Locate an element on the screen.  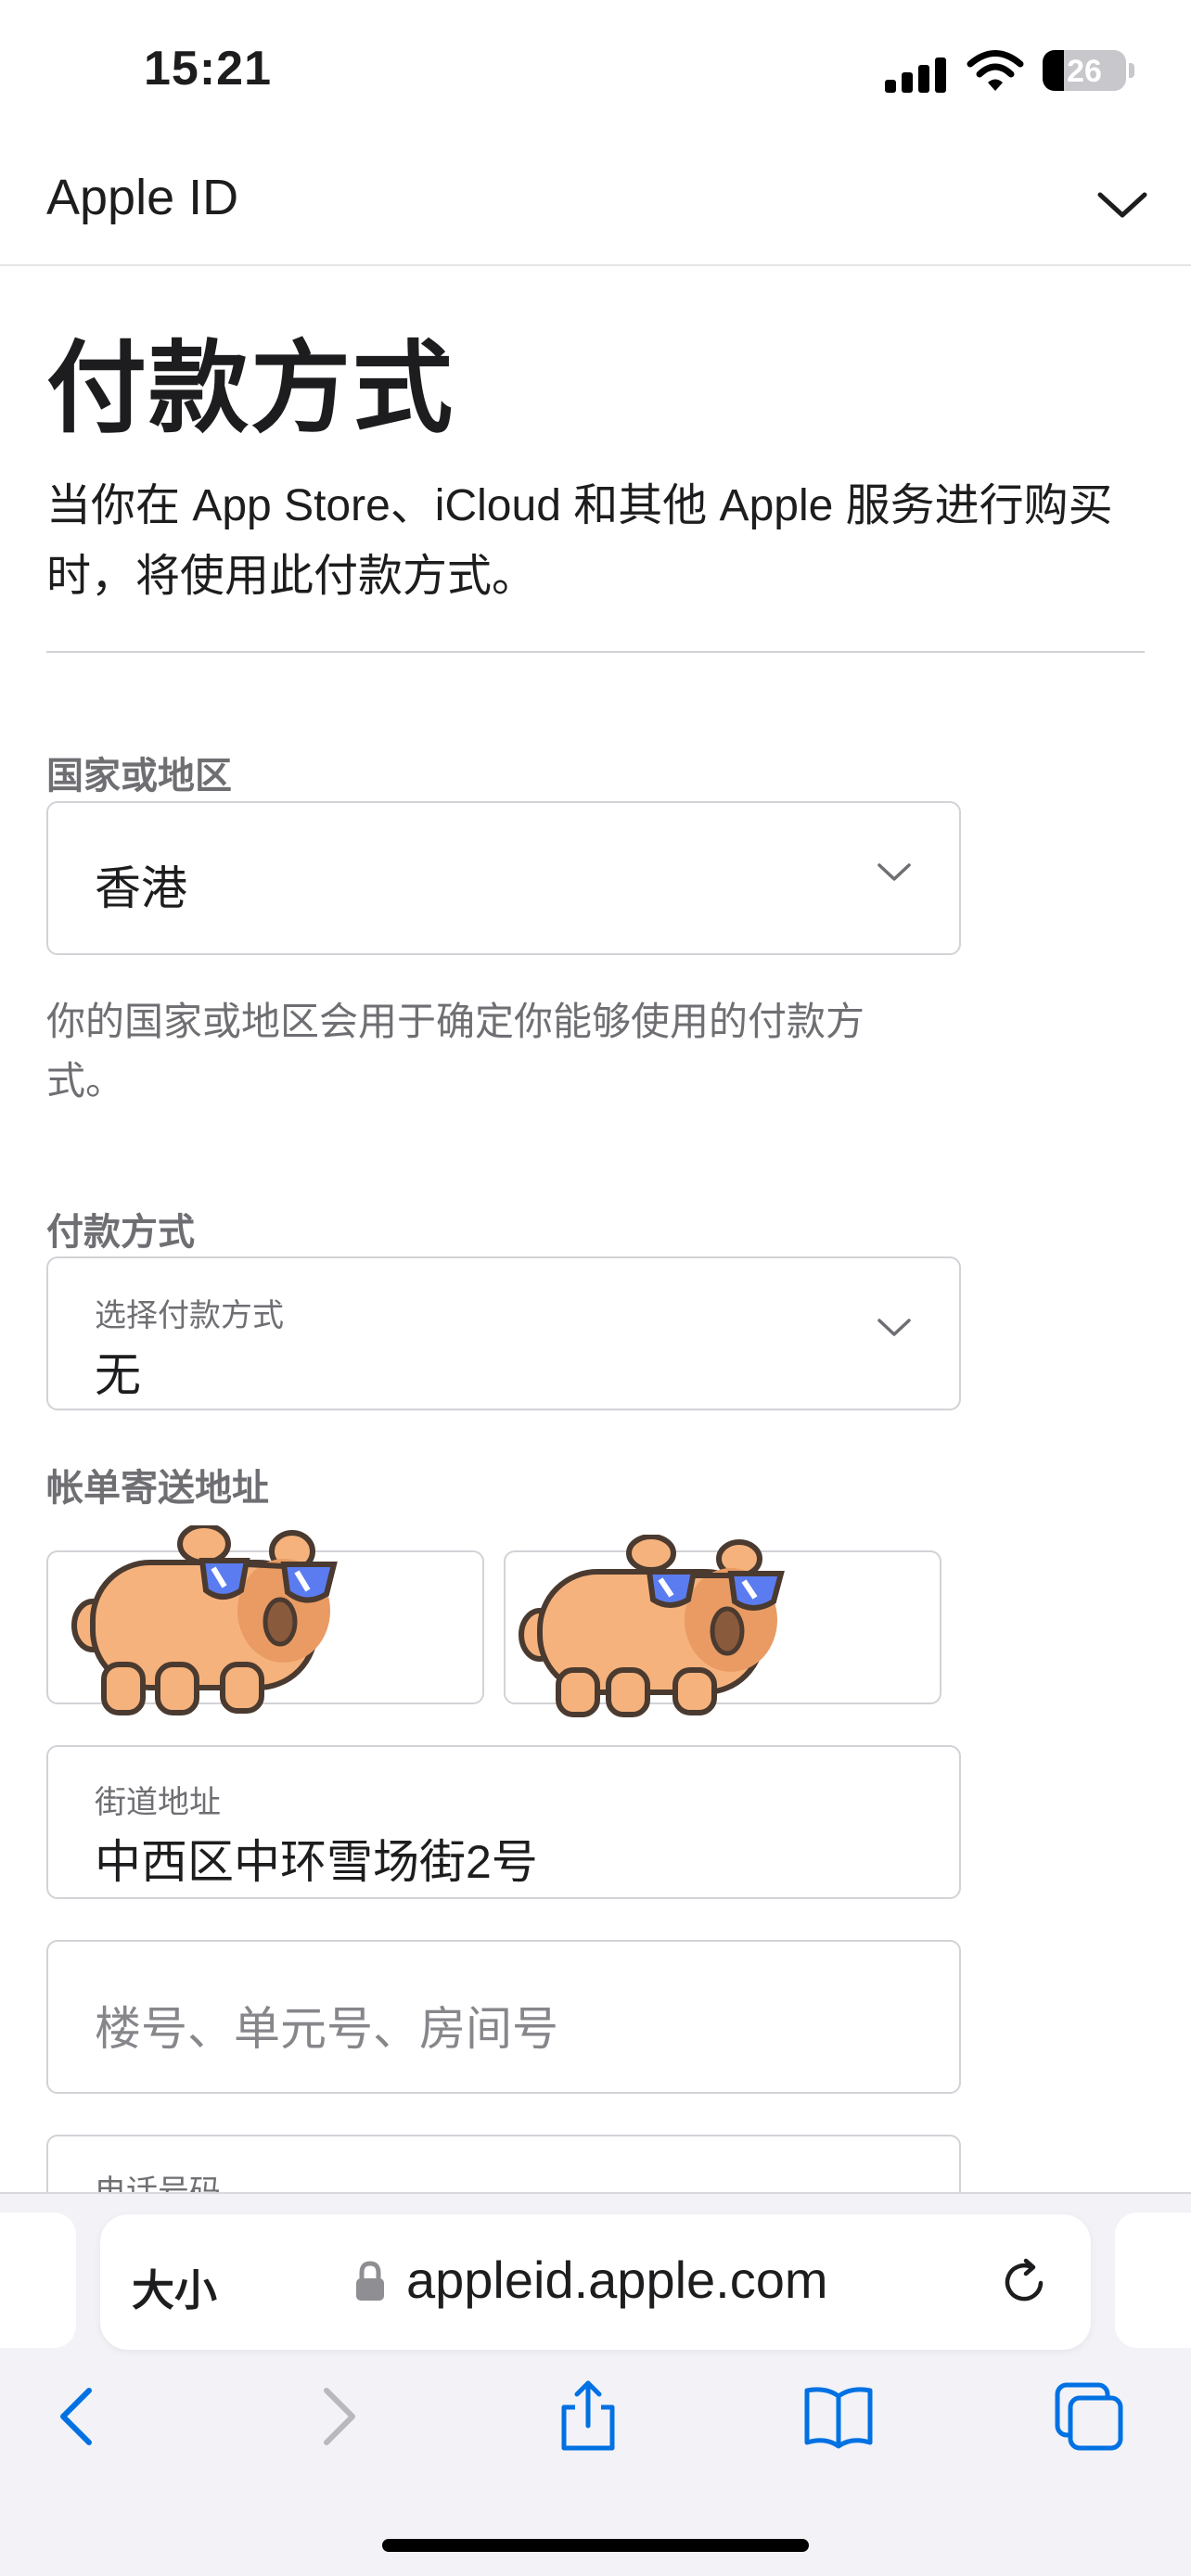
battery-icon: 26 is located at coordinates (1084, 71).